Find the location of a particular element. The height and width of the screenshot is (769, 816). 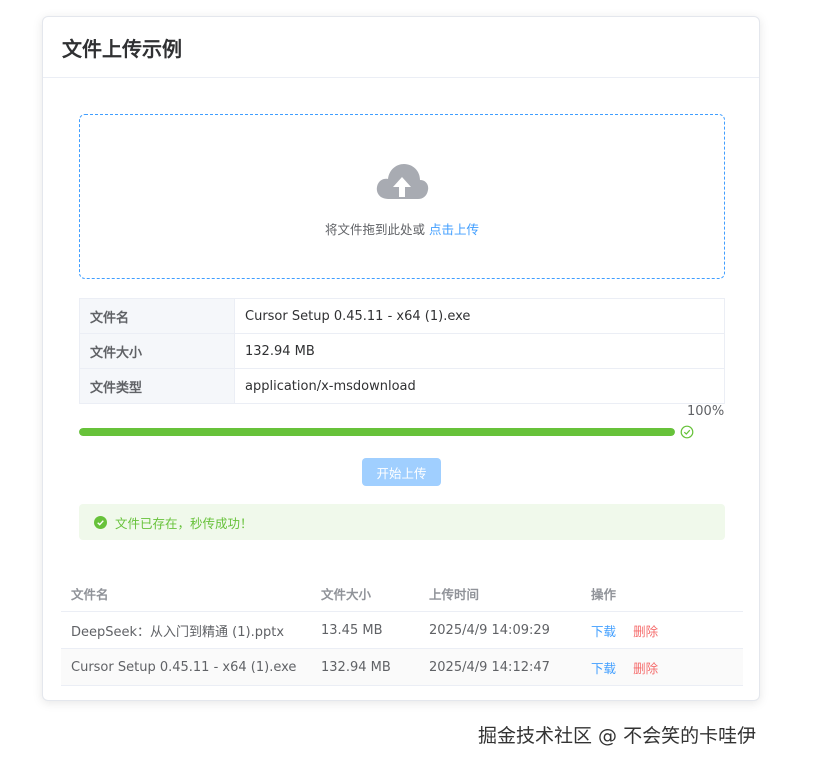

cloud-upload-icon is located at coordinates (402, 181).